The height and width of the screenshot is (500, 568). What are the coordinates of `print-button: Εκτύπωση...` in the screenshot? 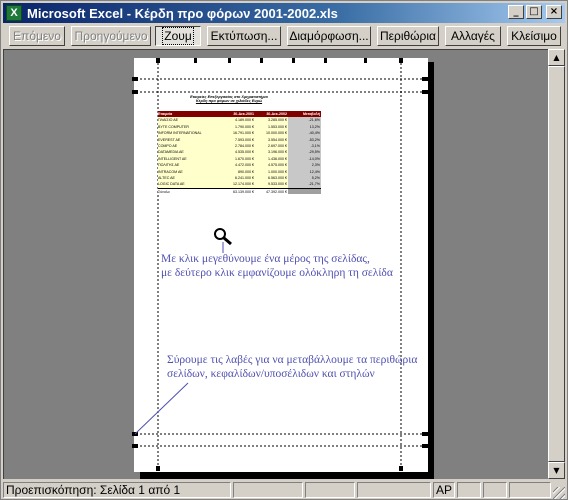 It's located at (244, 36).